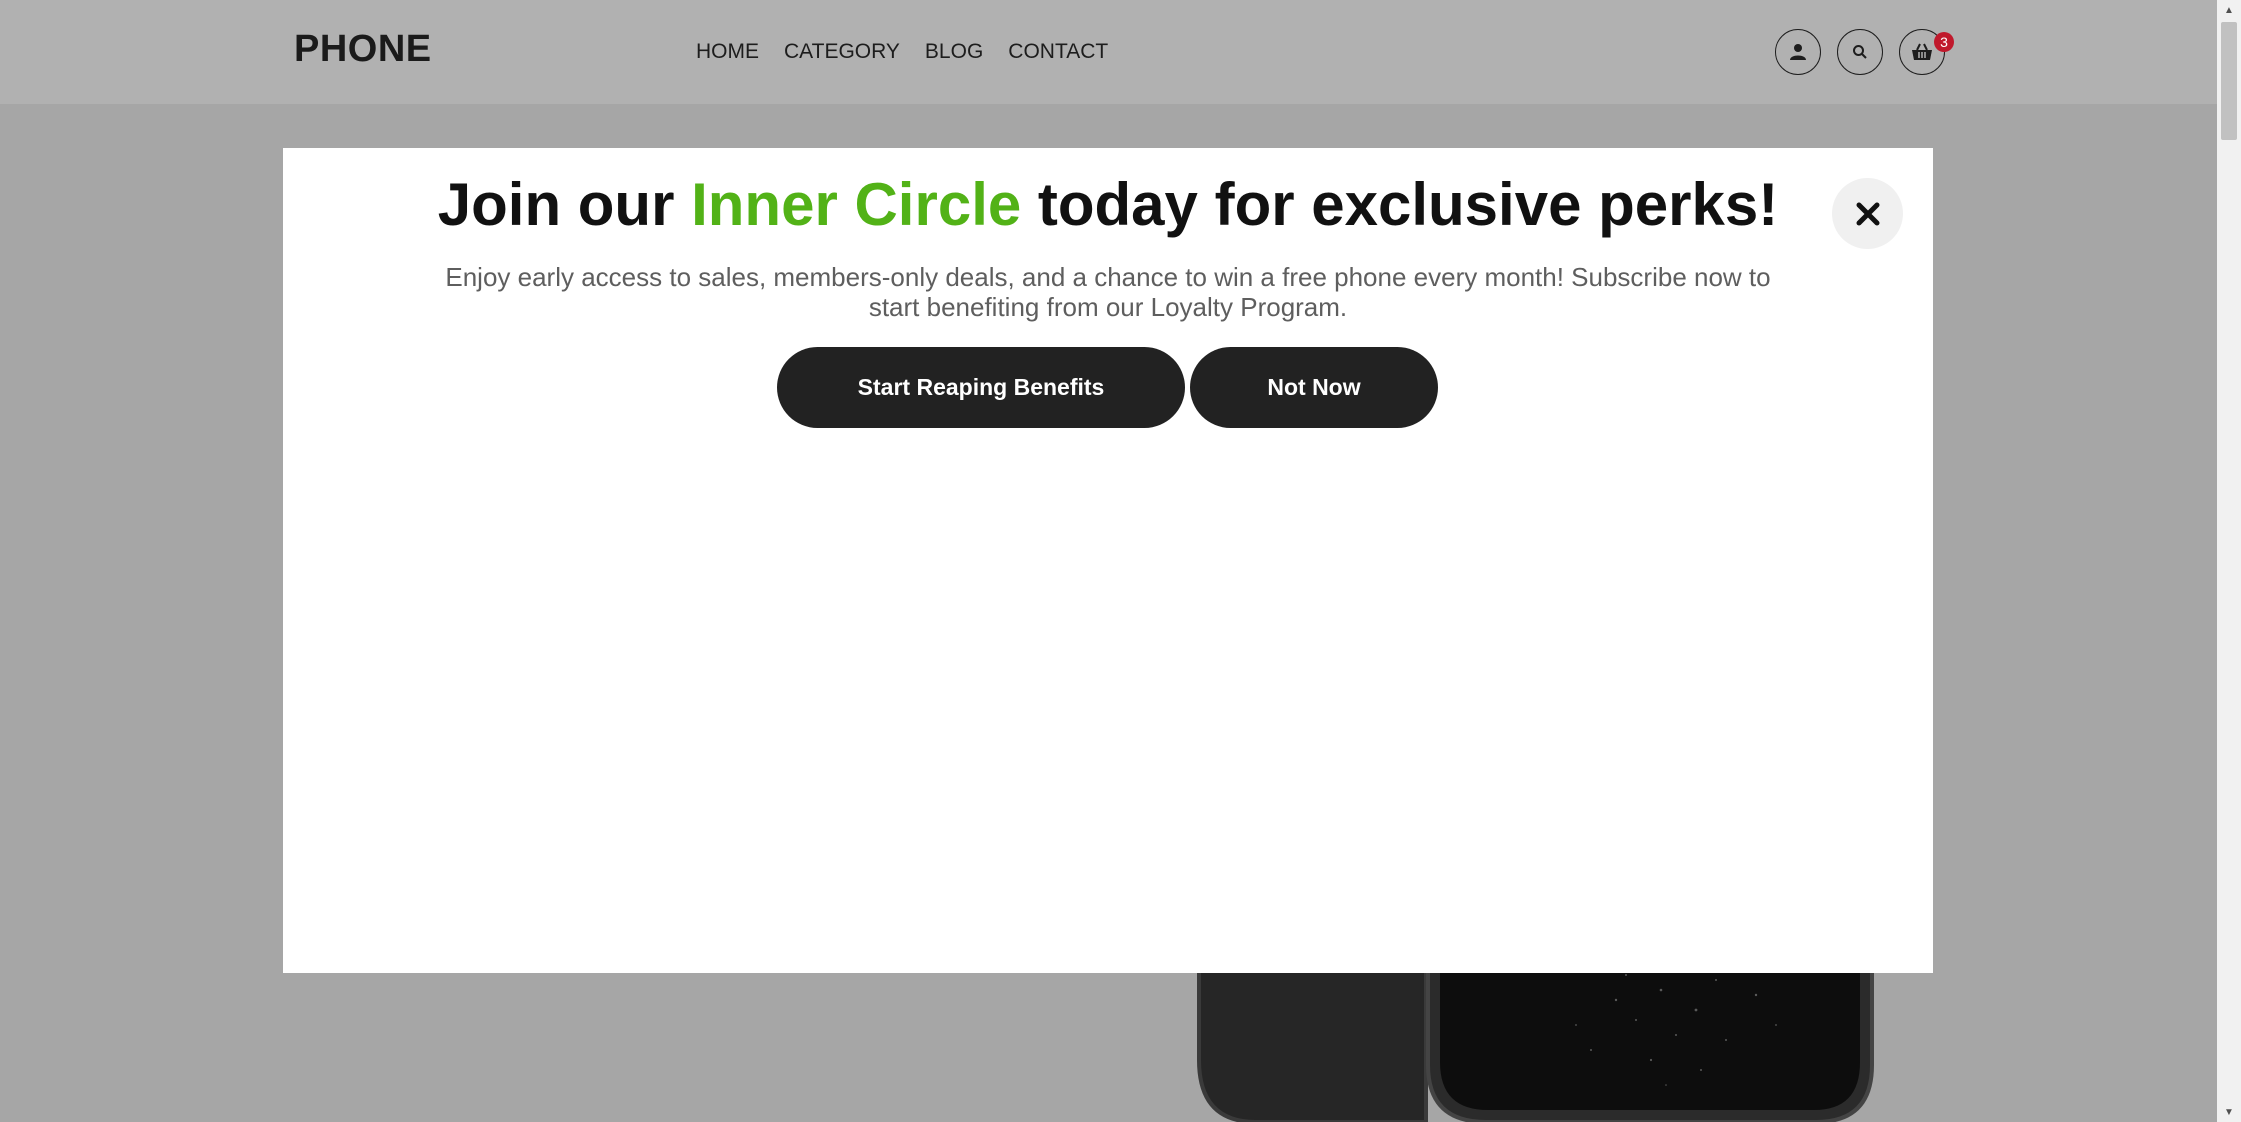 The width and height of the screenshot is (2241, 1122). Describe the element at coordinates (2229, 10) in the screenshot. I see `scroll-up-arrow-icon: ▲` at that location.